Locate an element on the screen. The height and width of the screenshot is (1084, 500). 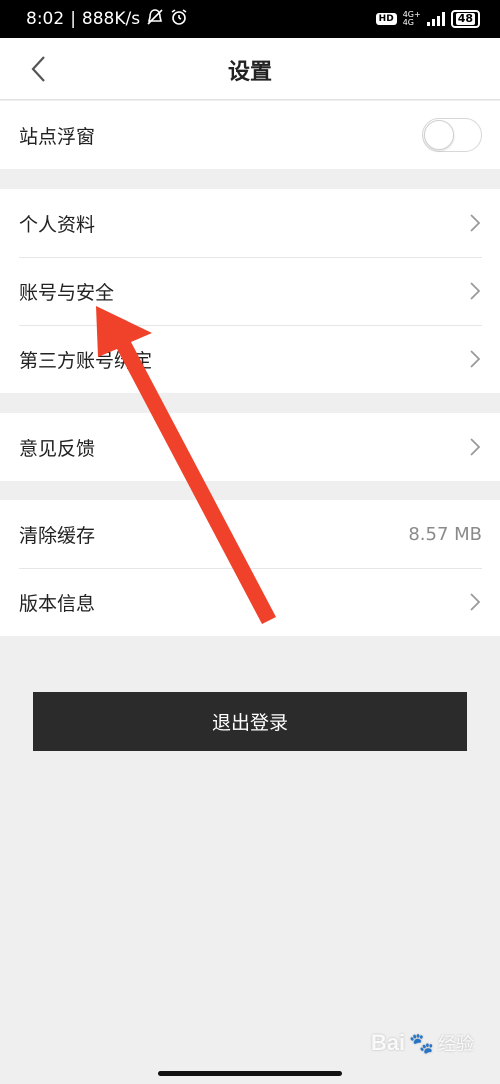
row-profile: 个人资料 is located at coordinates (250, 223).